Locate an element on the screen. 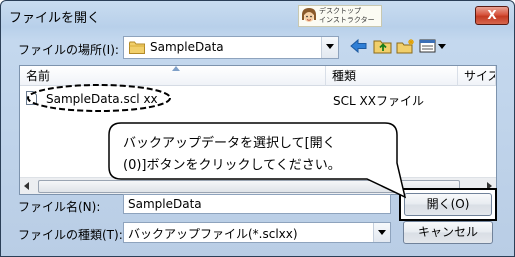  up-folder-button is located at coordinates (384, 47).